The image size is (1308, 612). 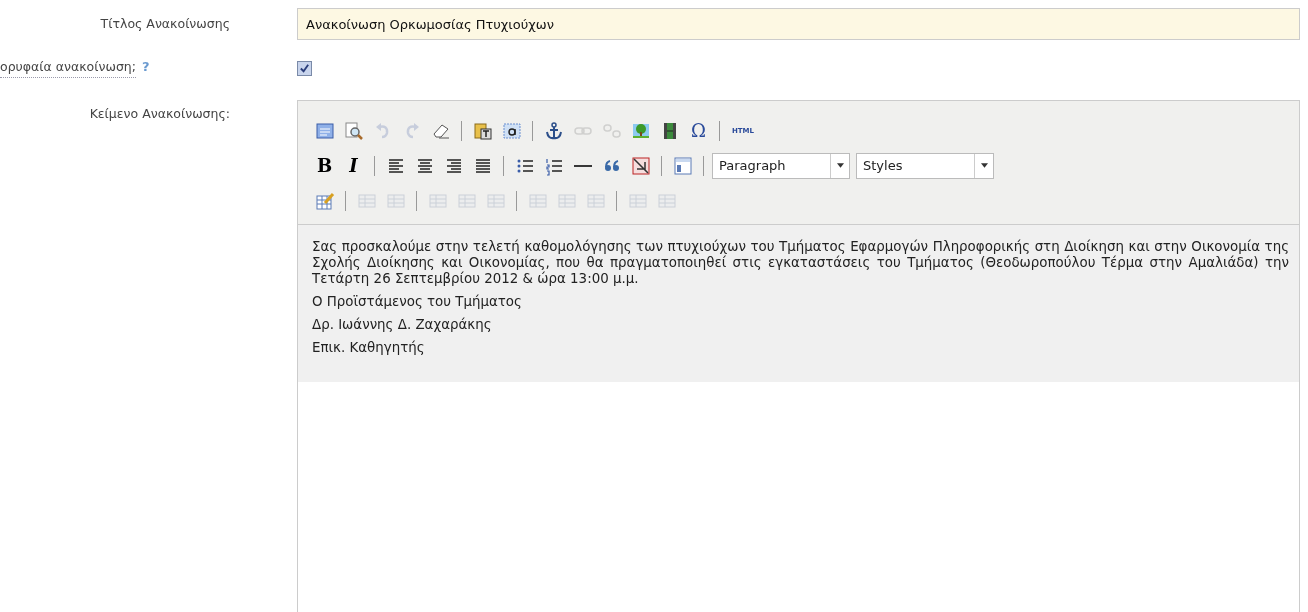 What do you see at coordinates (402, 324) in the screenshot?
I see `editor-paragraph: Δρ. Ιωάννης Δ. Ζαχαράκης` at bounding box center [402, 324].